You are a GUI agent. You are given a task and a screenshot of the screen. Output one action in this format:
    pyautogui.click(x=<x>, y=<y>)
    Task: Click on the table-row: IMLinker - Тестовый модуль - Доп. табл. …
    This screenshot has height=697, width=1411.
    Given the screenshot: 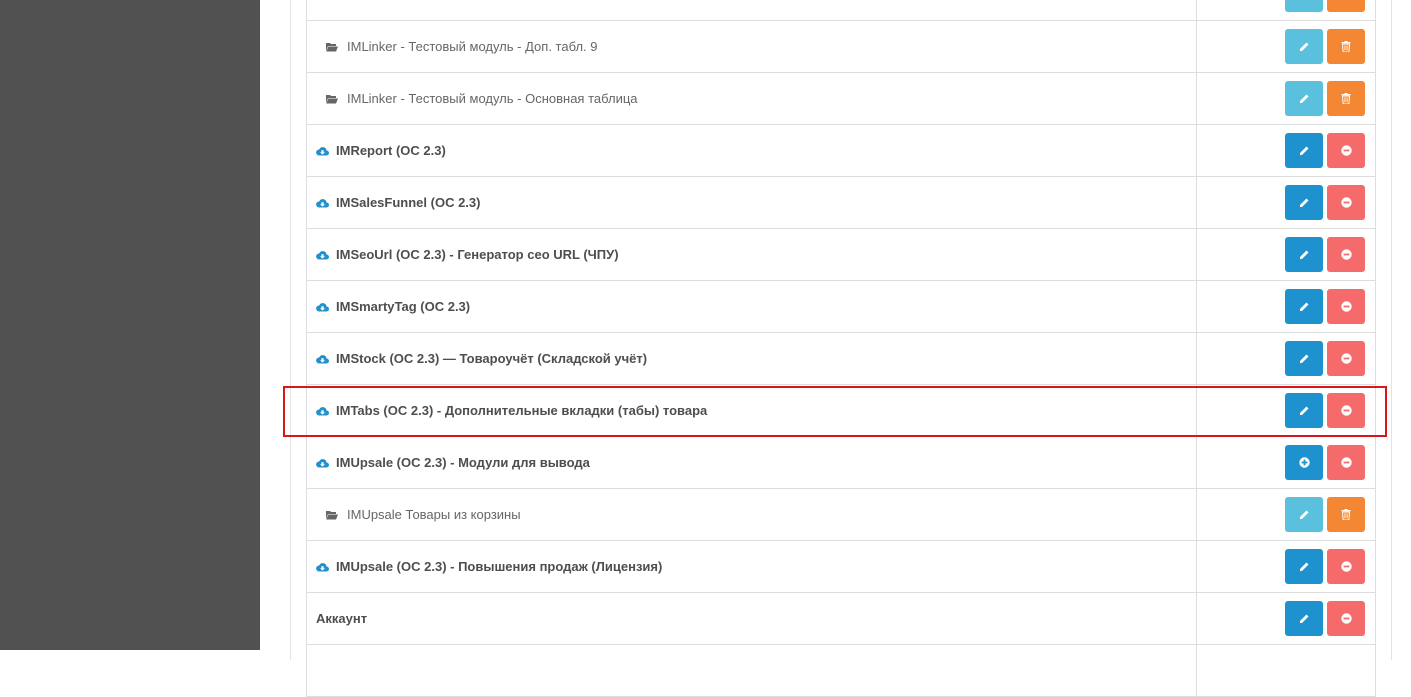 What is the action you would take?
    pyautogui.click(x=841, y=47)
    